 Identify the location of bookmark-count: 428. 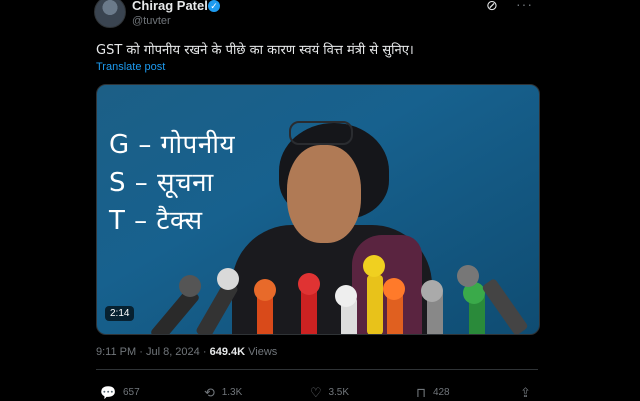
(441, 392).